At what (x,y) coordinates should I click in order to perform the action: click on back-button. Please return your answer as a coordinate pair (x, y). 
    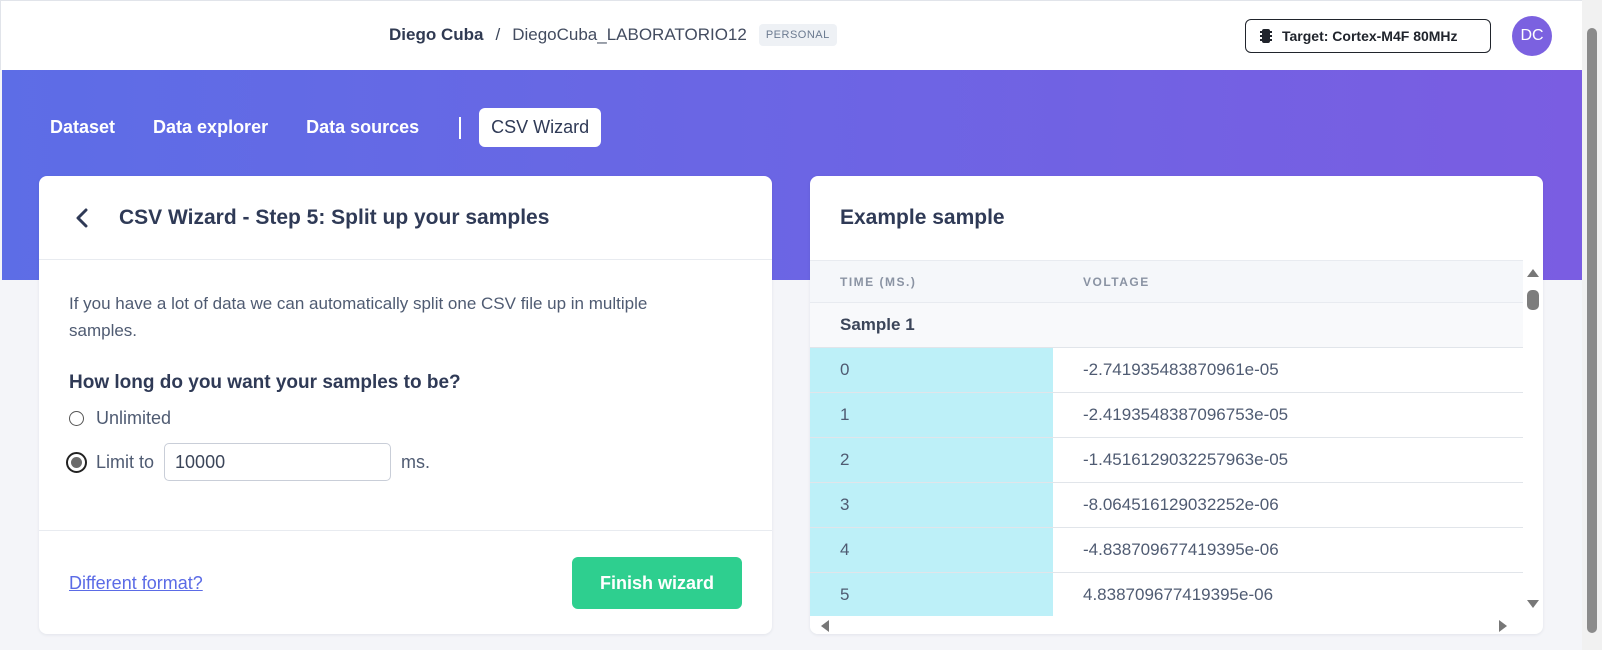
    Looking at the image, I should click on (82, 218).